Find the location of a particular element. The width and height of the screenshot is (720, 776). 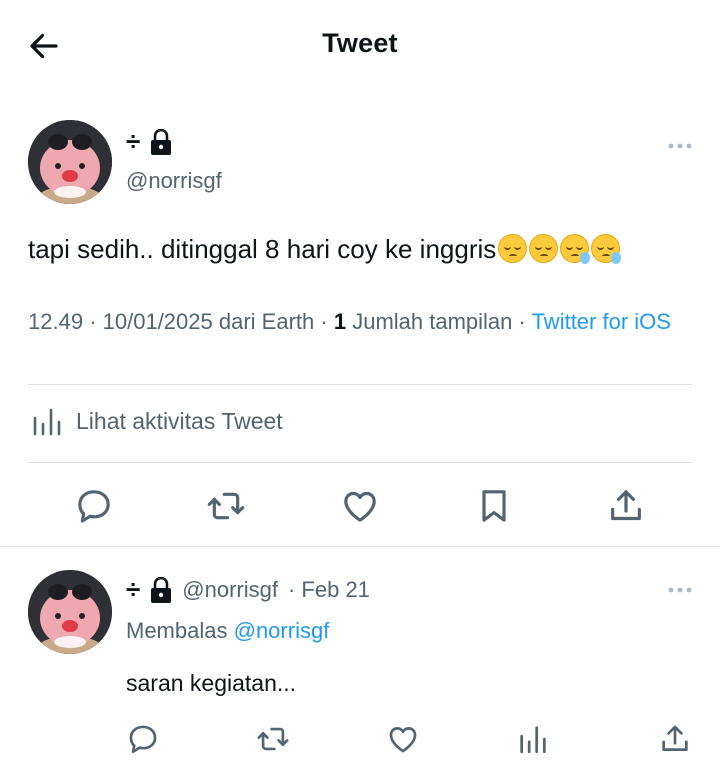

display-name-text: ÷ is located at coordinates (133, 141).